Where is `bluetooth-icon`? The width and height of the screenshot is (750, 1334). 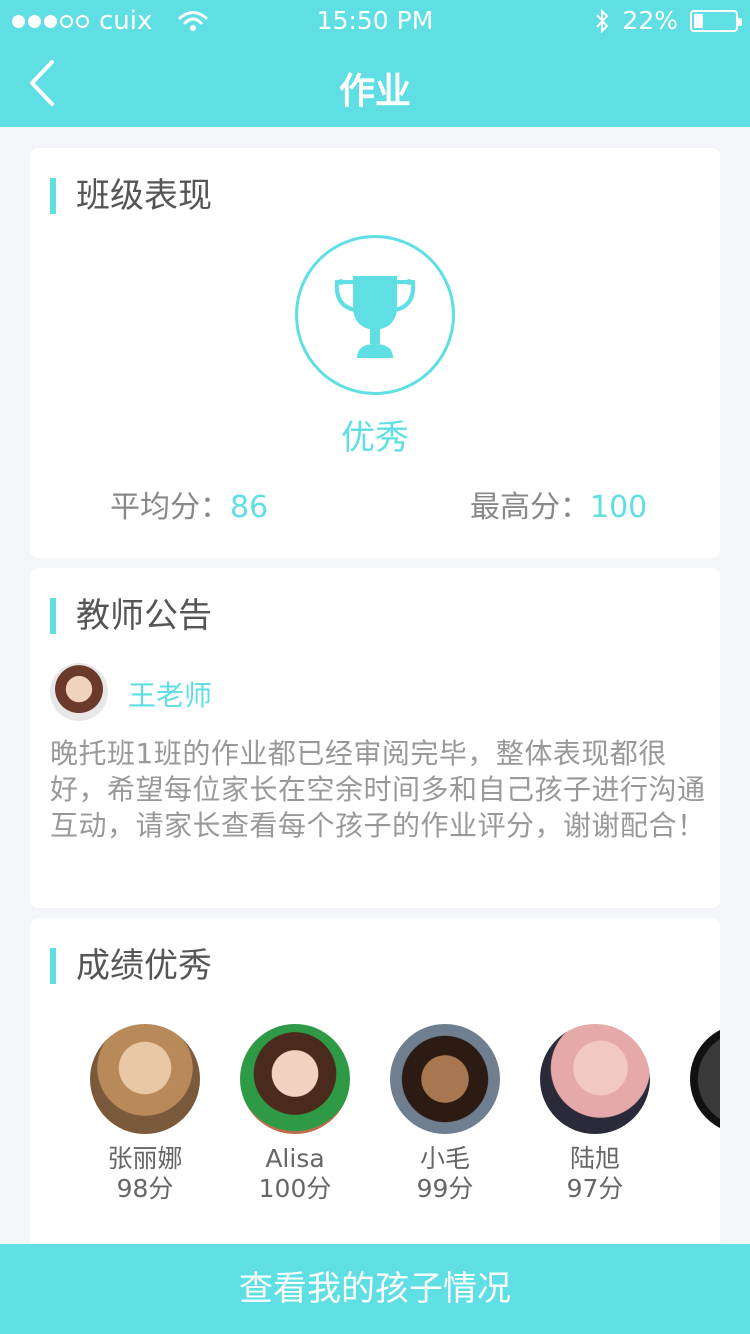
bluetooth-icon is located at coordinates (602, 20).